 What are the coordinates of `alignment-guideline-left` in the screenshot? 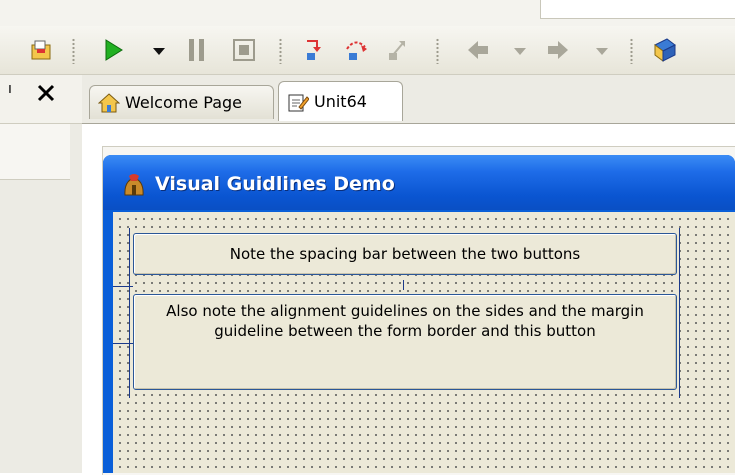 It's located at (129, 313).